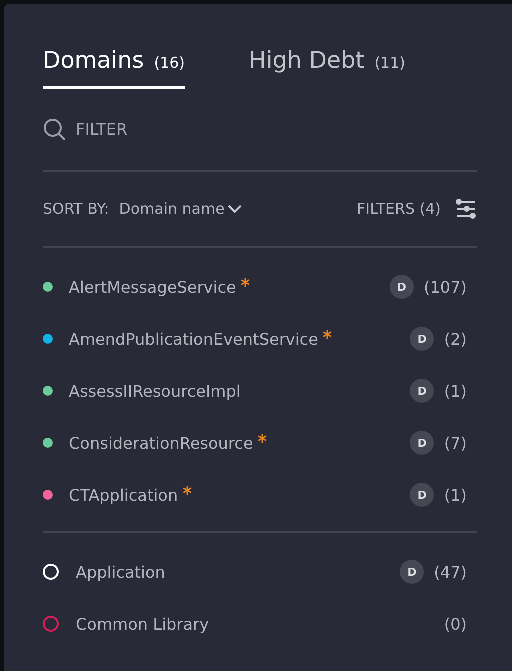 The height and width of the screenshot is (671, 512). What do you see at coordinates (55, 130) in the screenshot?
I see `search-icon` at bounding box center [55, 130].